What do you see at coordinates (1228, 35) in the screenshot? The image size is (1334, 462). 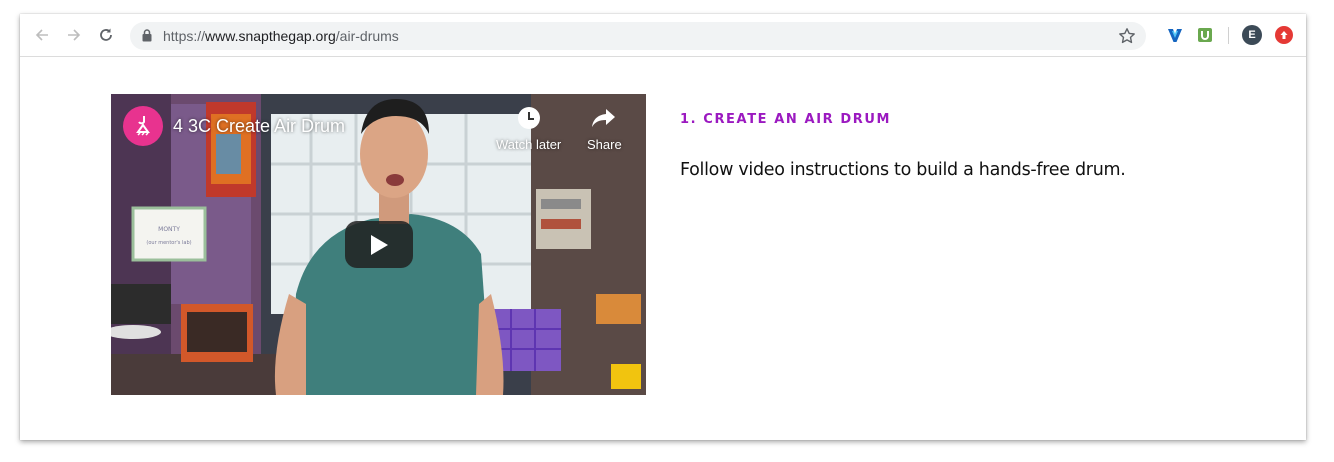 I see `toolbar-separator` at bounding box center [1228, 35].